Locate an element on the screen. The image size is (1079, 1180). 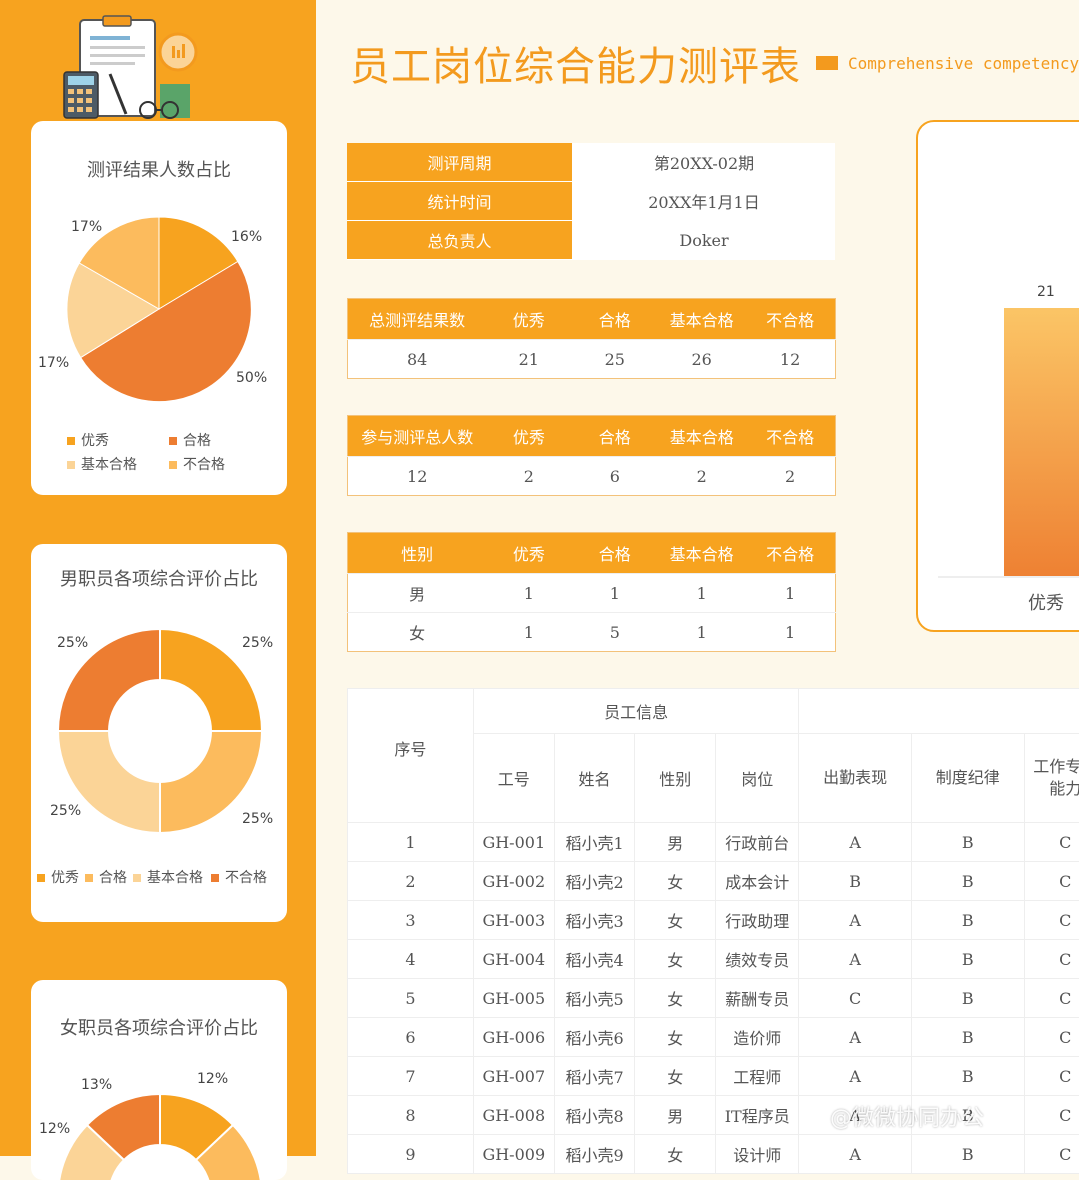
table-row: 9 GH-009 稻小壳9 女 设计师 A B C is located at coordinates (713, 1154).